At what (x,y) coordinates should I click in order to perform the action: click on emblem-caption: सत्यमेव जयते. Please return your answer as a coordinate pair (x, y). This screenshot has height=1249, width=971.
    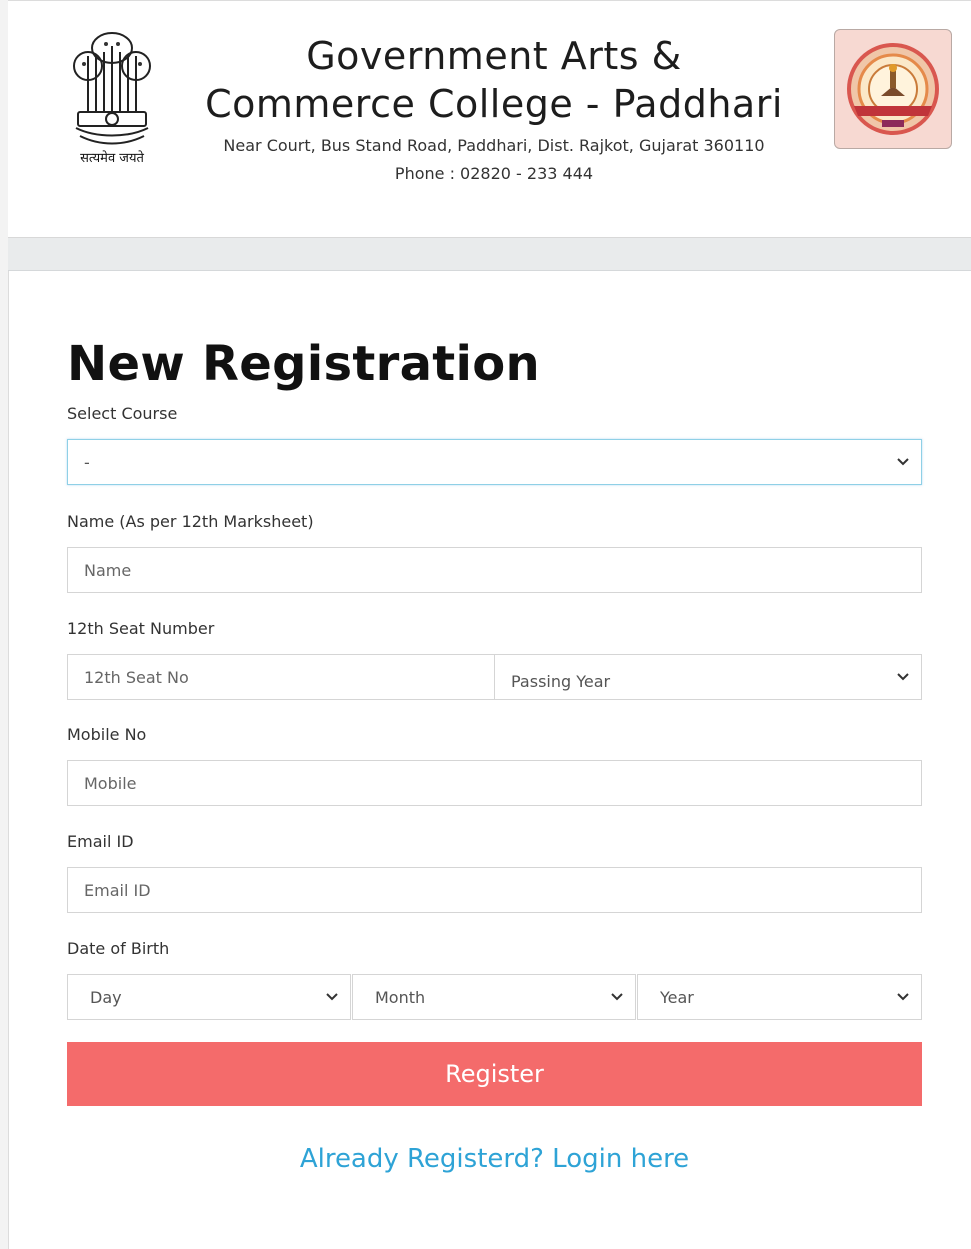
    Looking at the image, I should click on (112, 158).